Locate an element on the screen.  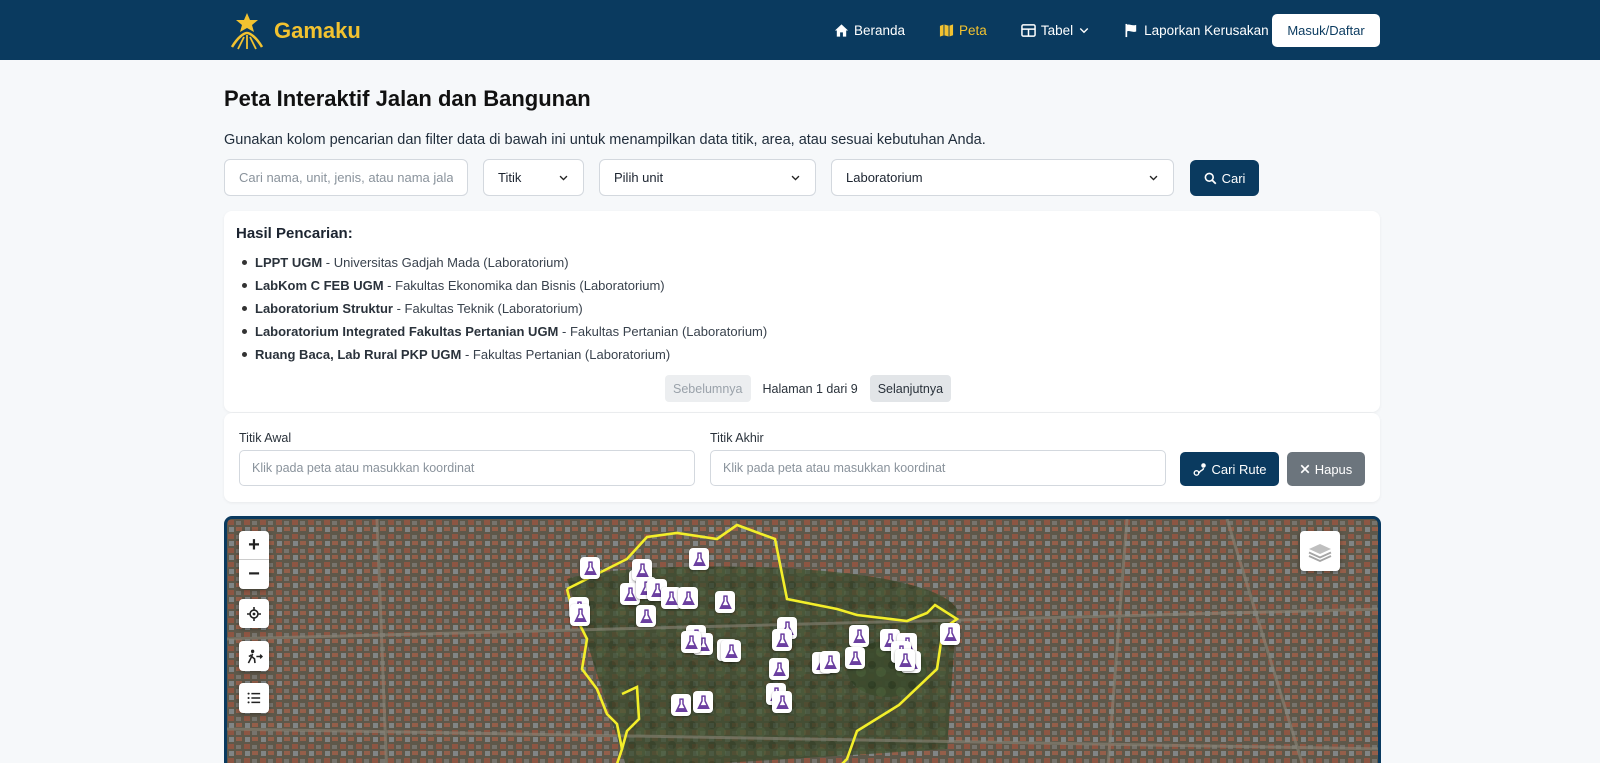
find-route-label: Cari Rute is located at coordinates (1239, 469).